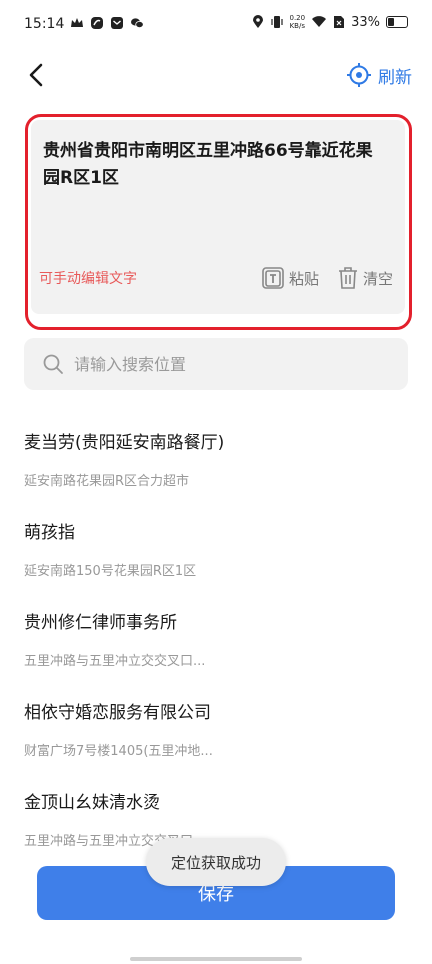 The image size is (432, 964). What do you see at coordinates (339, 22) in the screenshot?
I see `no-sim-icon` at bounding box center [339, 22].